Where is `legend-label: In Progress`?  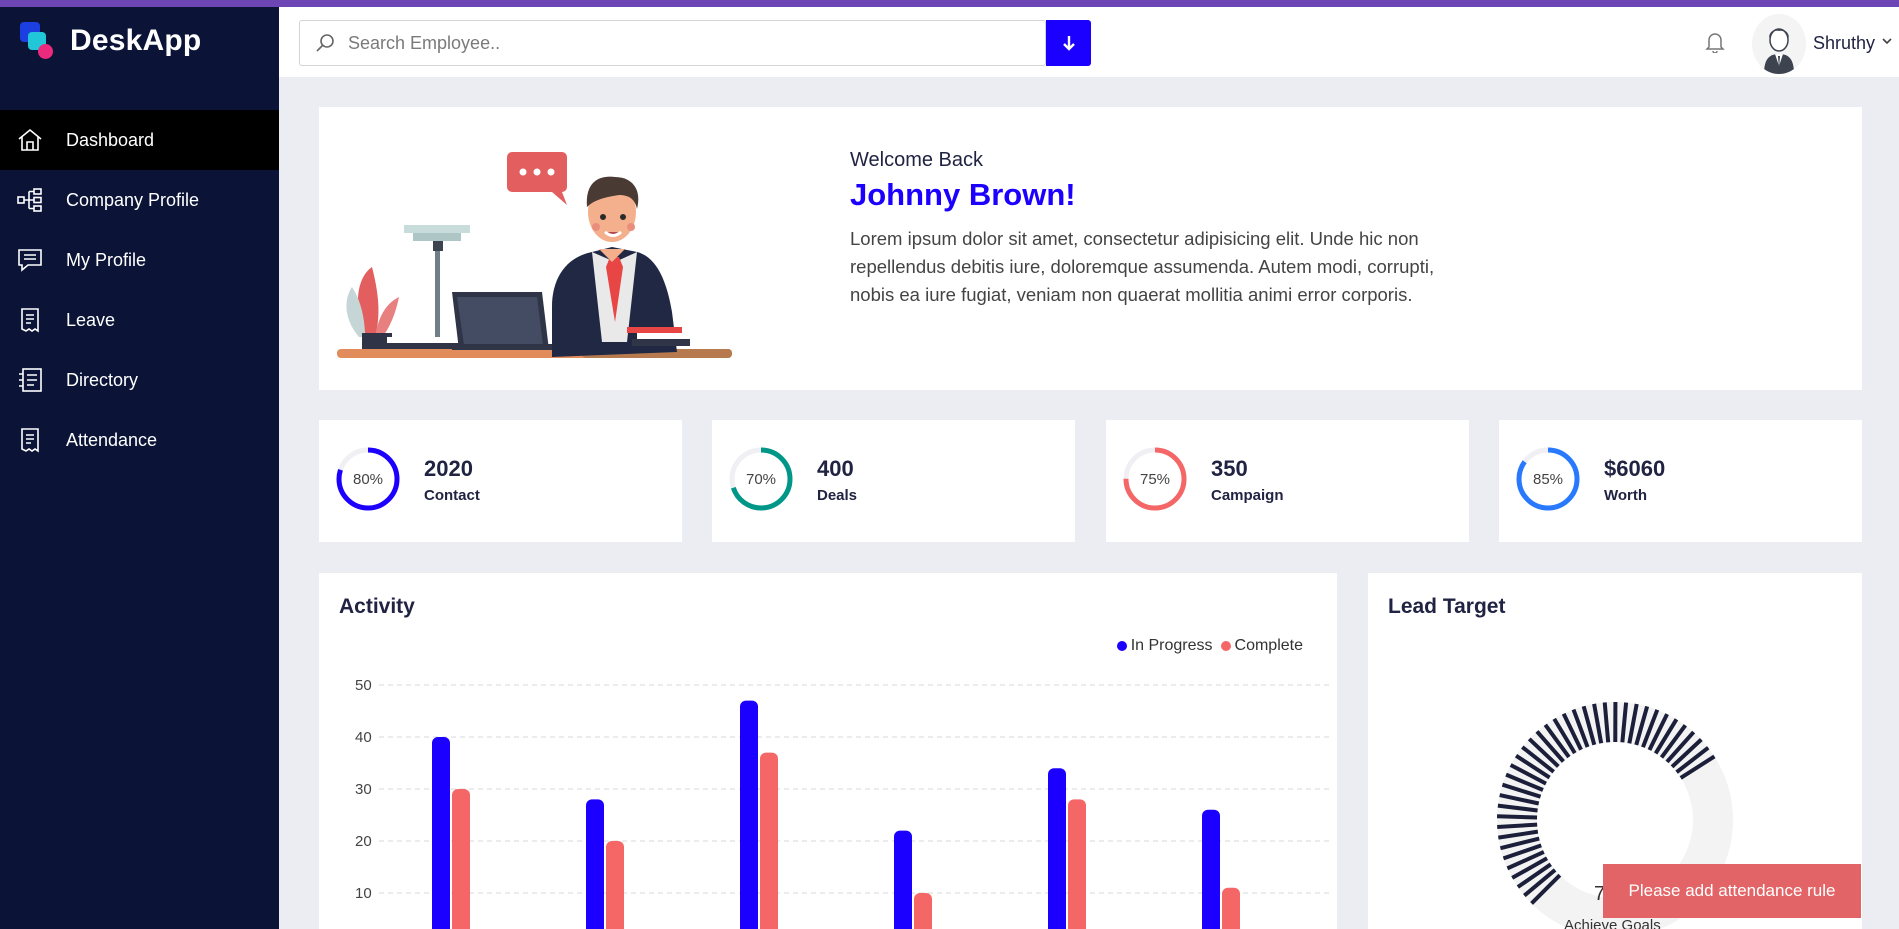 legend-label: In Progress is located at coordinates (1171, 645).